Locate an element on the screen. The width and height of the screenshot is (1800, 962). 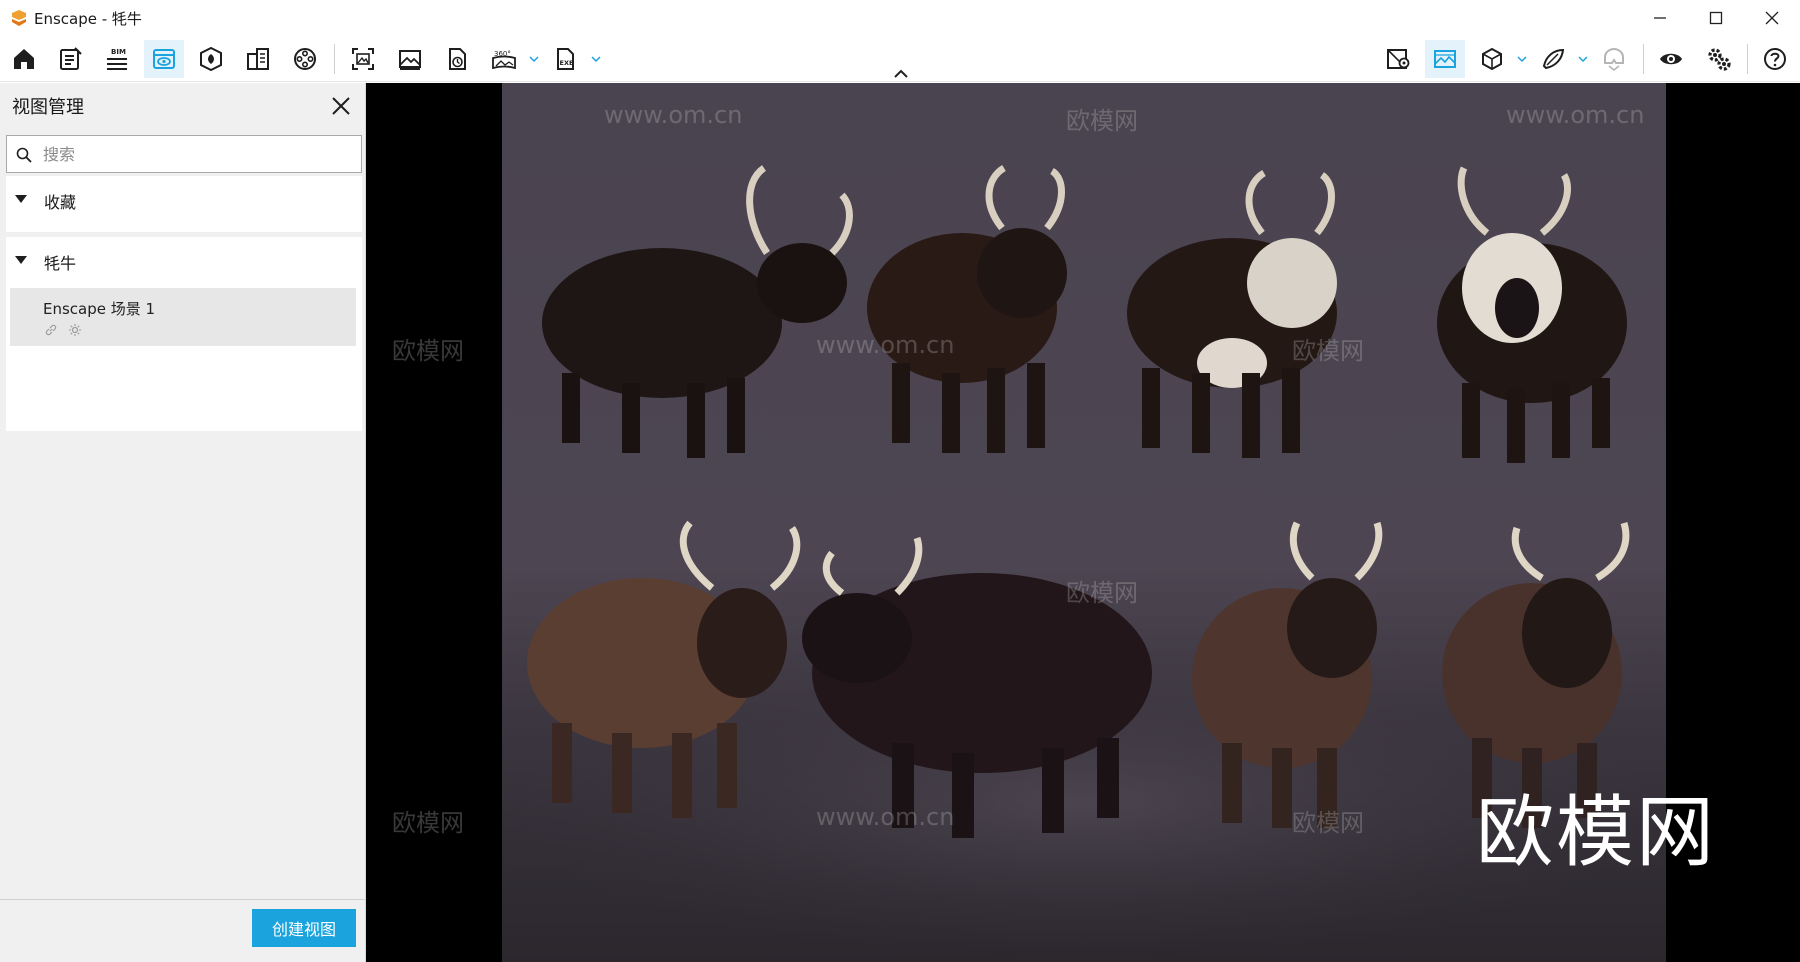
batch-render-button is located at coordinates (457, 59).